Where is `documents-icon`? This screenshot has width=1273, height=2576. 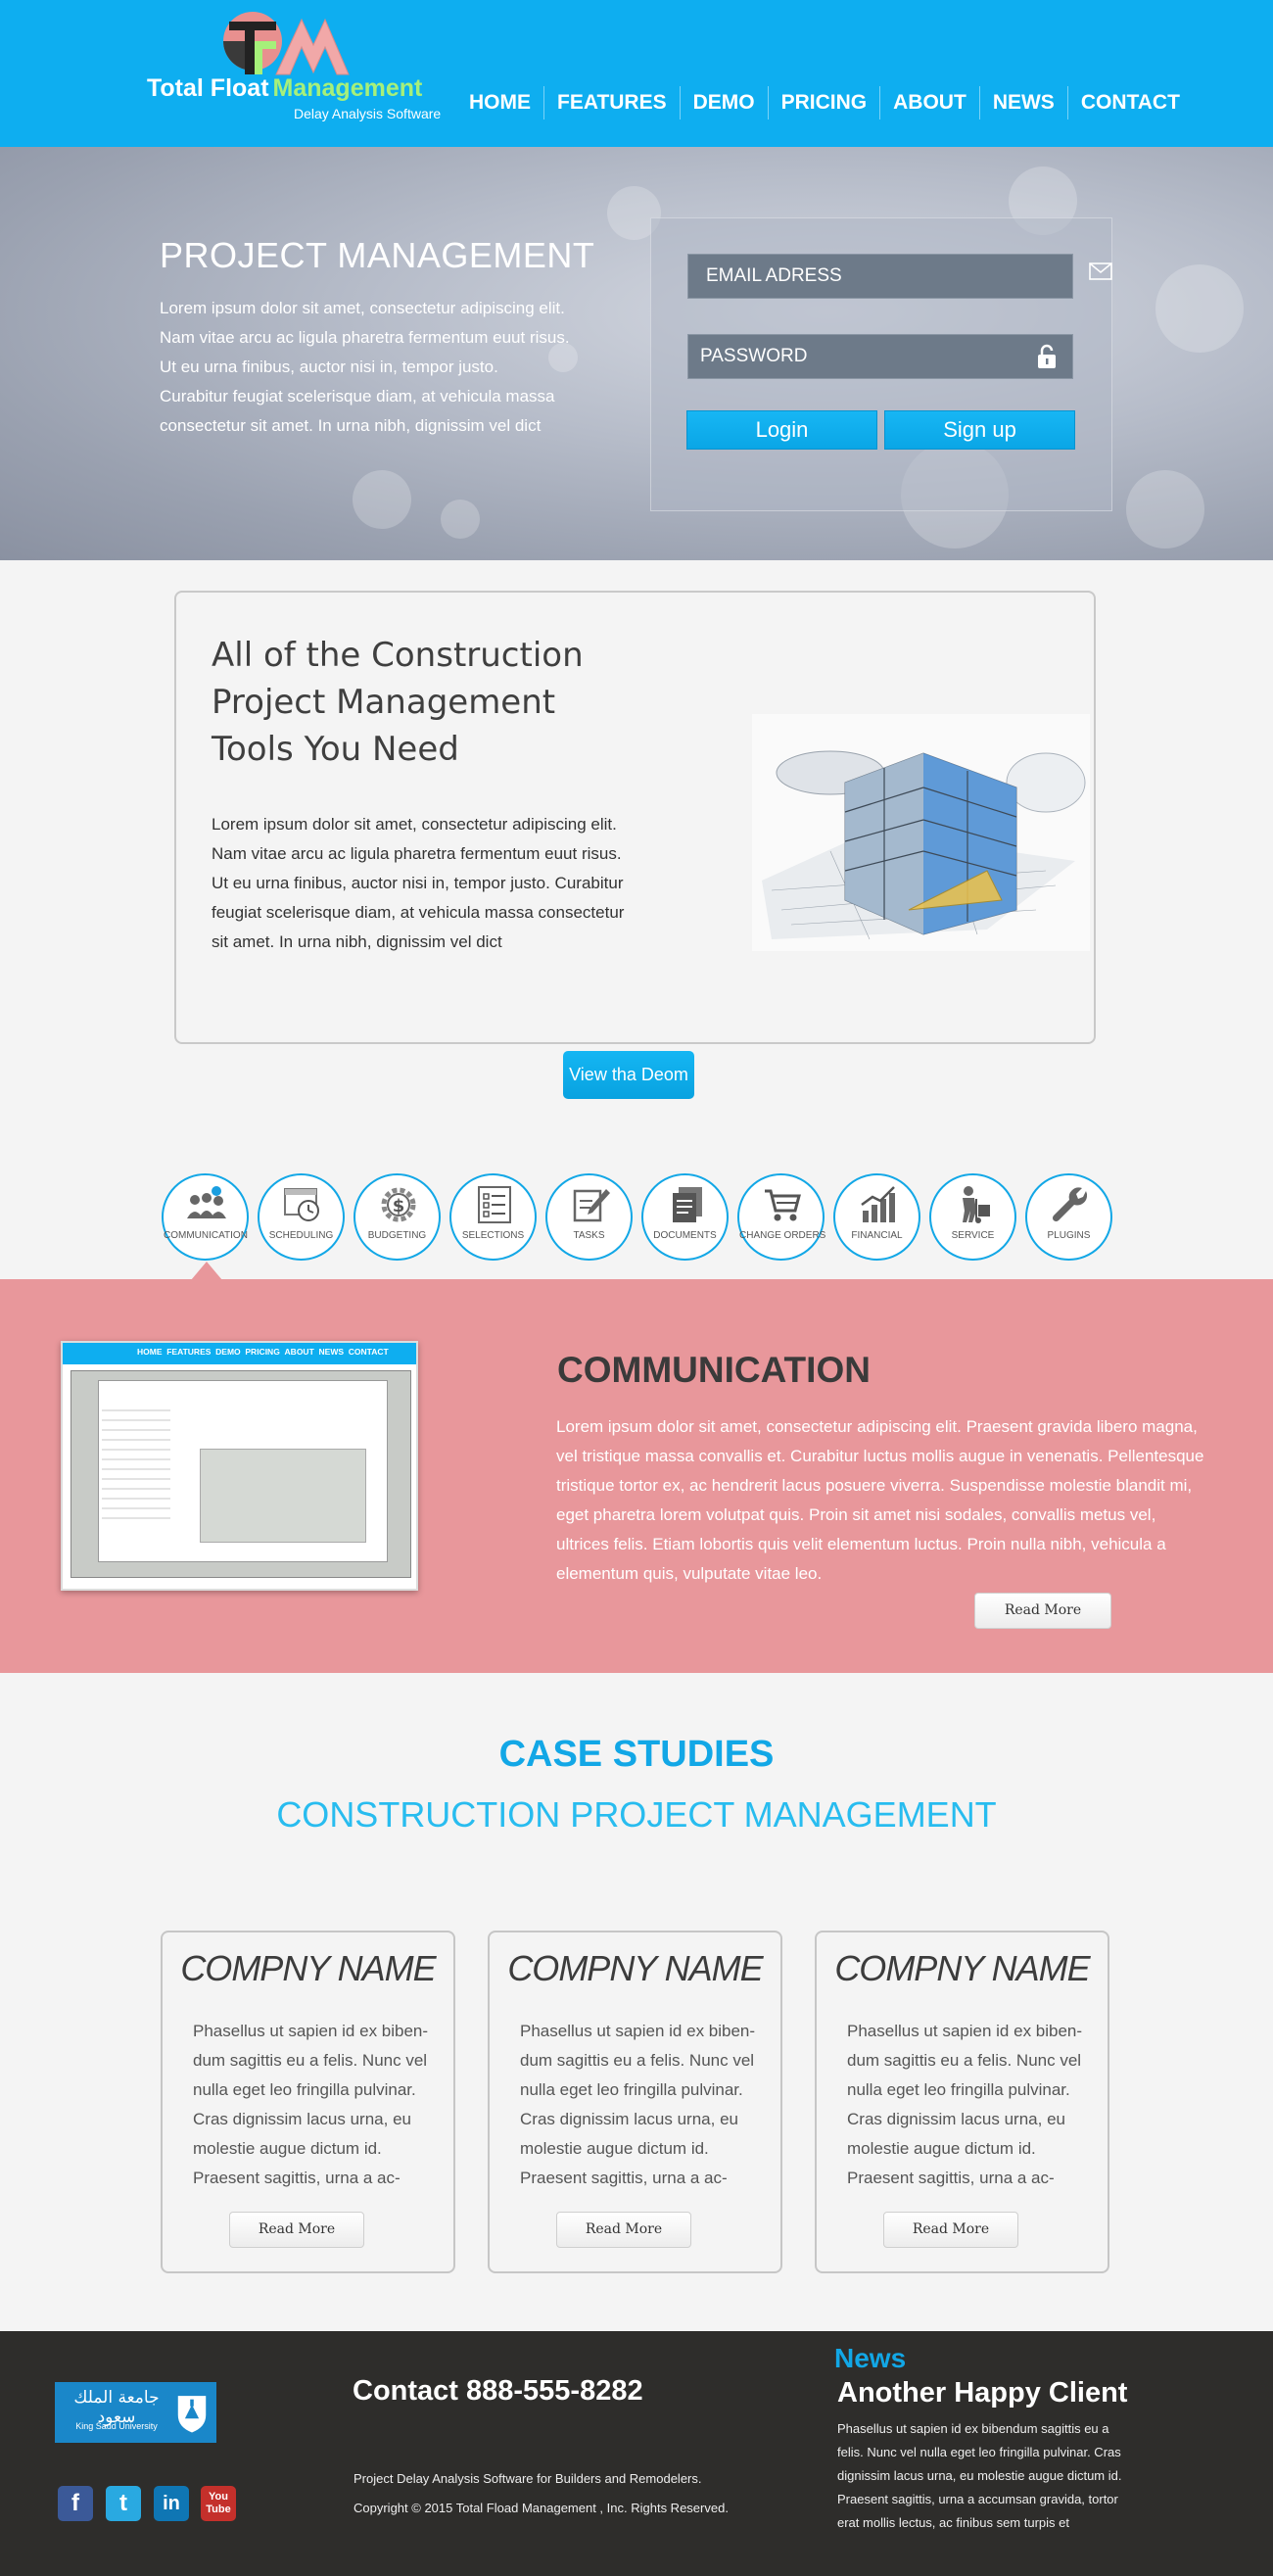
documents-icon is located at coordinates (687, 1204).